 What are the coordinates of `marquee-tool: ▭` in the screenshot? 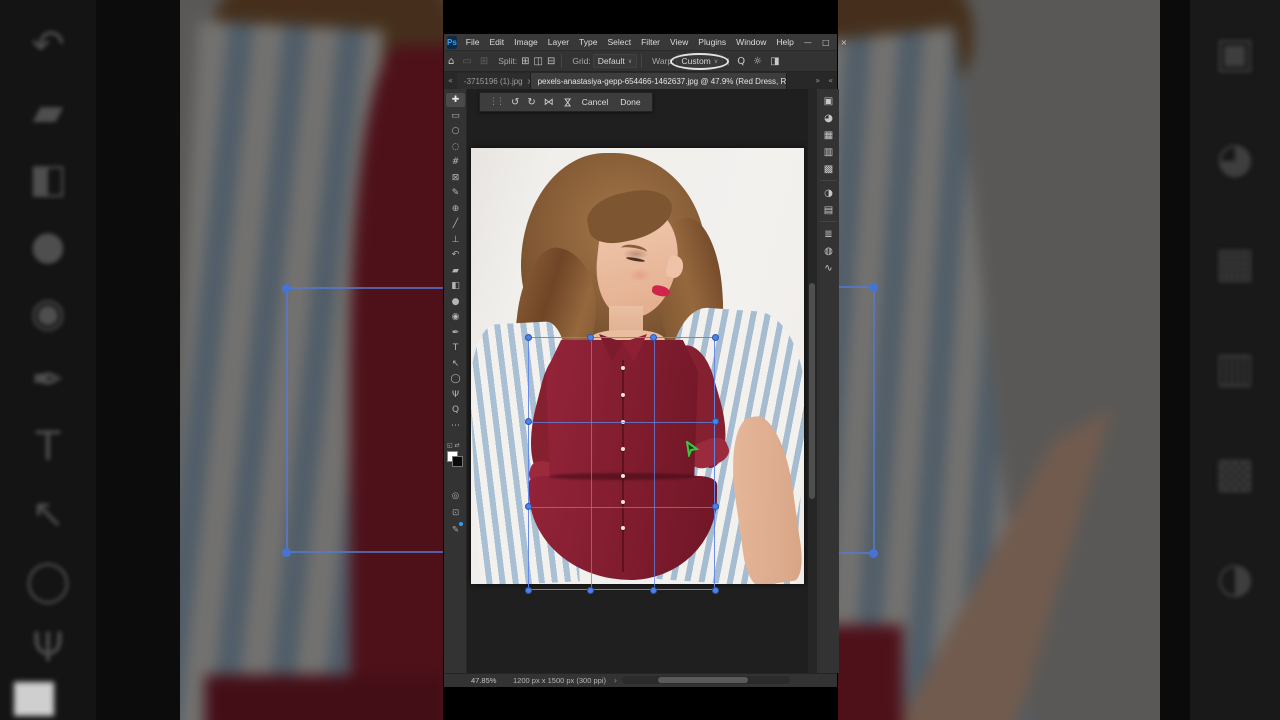 It's located at (455, 116).